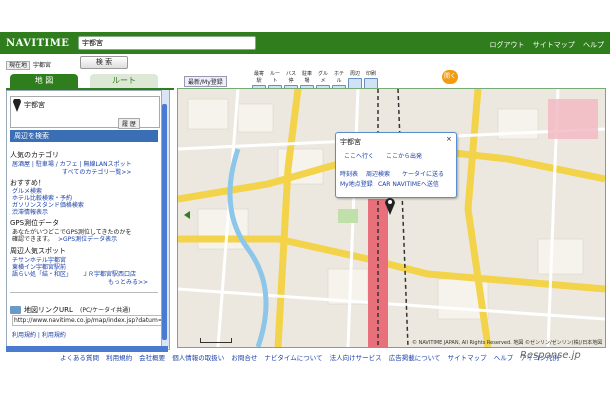  Describe the element at coordinates (119, 358) in the screenshot. I see `footer-terms: 利用規約` at that location.